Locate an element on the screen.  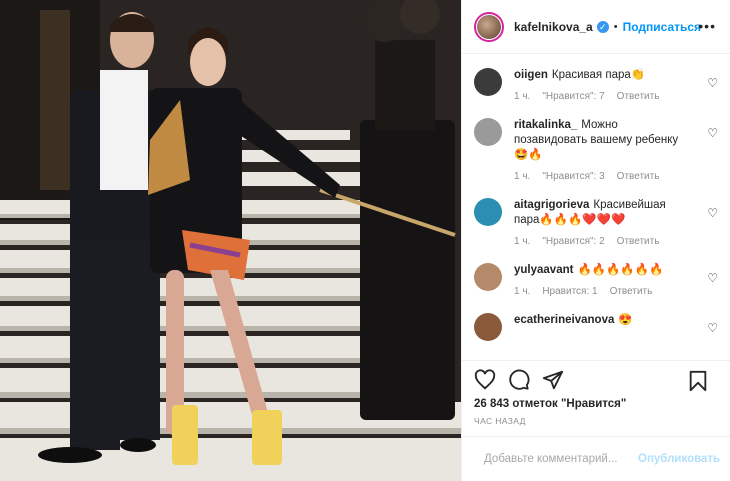
share-icon is located at coordinates (553, 380).